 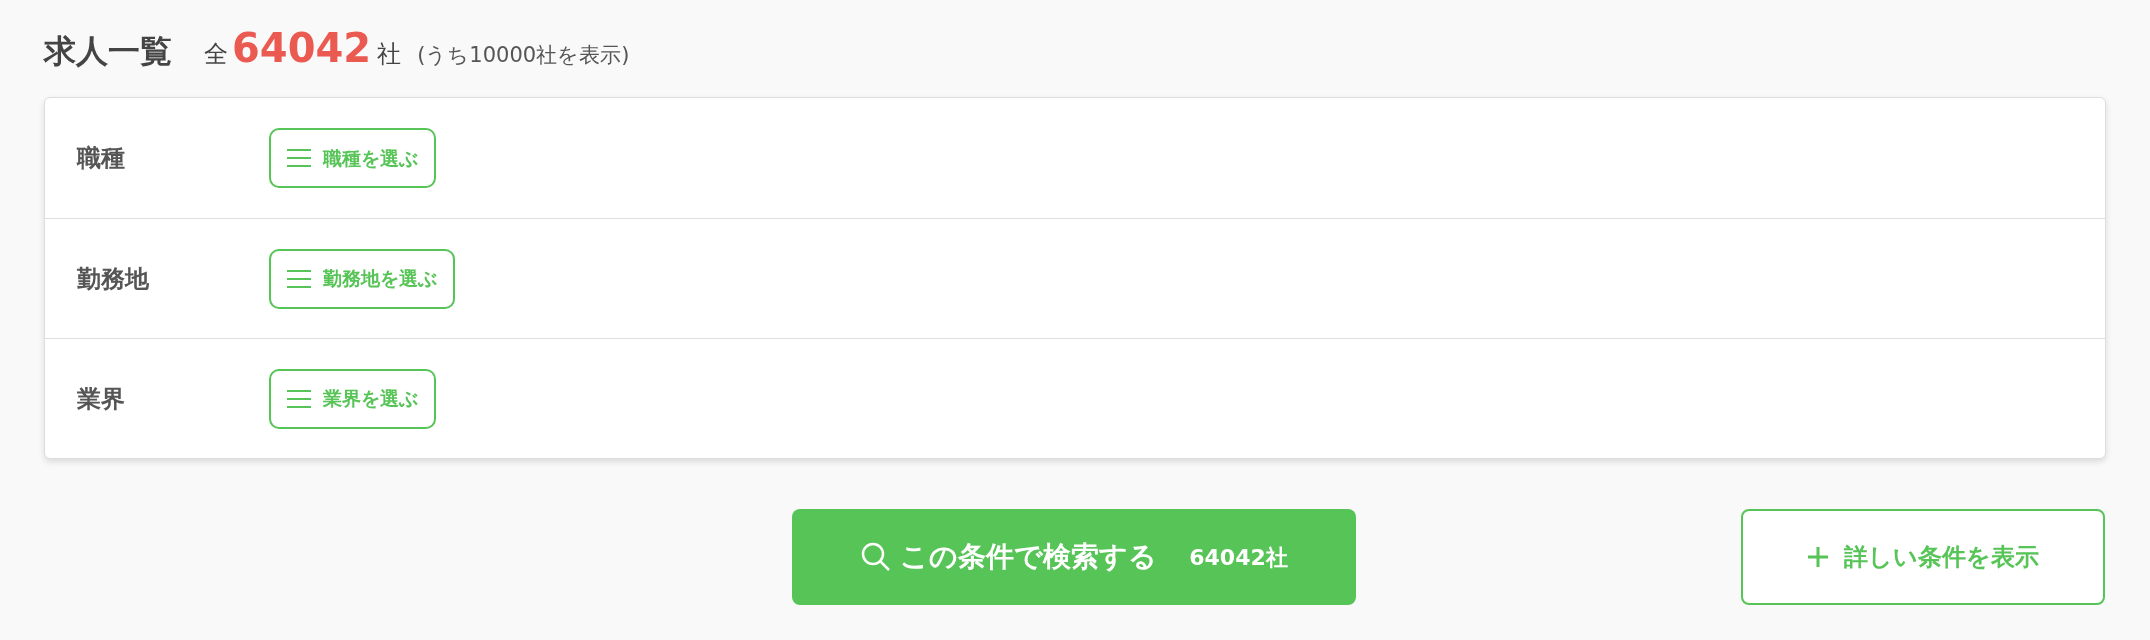 What do you see at coordinates (1923, 557) in the screenshot?
I see `more-conditions-button: 詳しい条件を表示` at bounding box center [1923, 557].